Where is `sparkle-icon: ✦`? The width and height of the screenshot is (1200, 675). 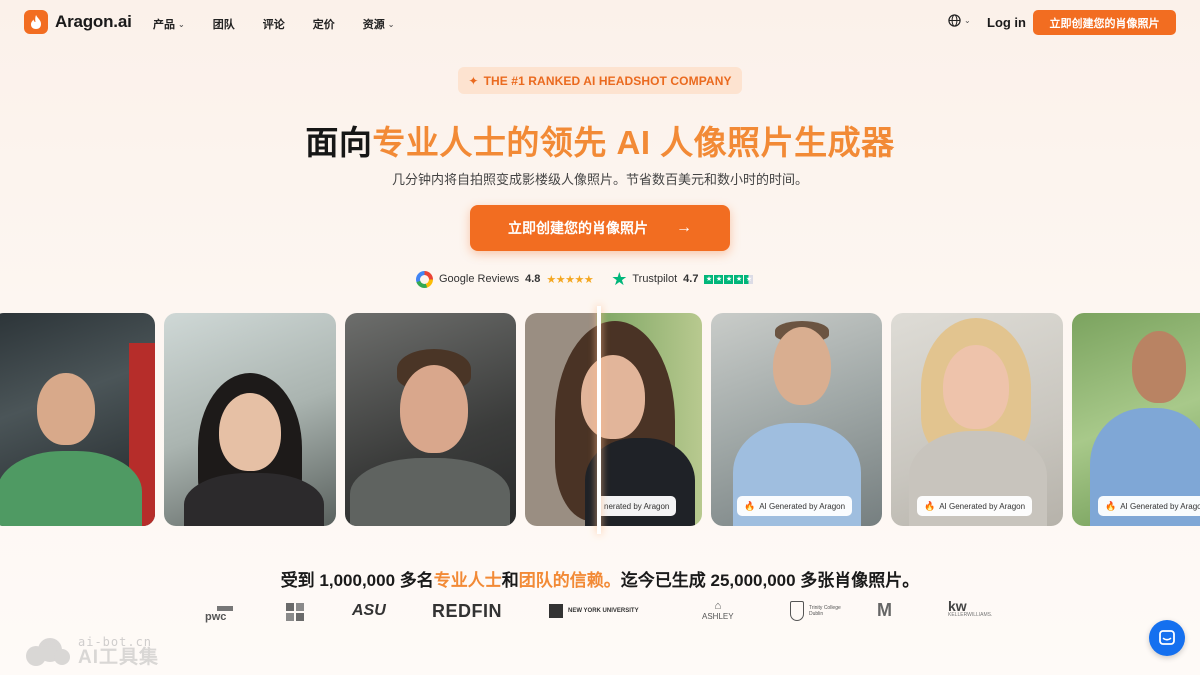
sparkle-icon: ✦ is located at coordinates (473, 80).